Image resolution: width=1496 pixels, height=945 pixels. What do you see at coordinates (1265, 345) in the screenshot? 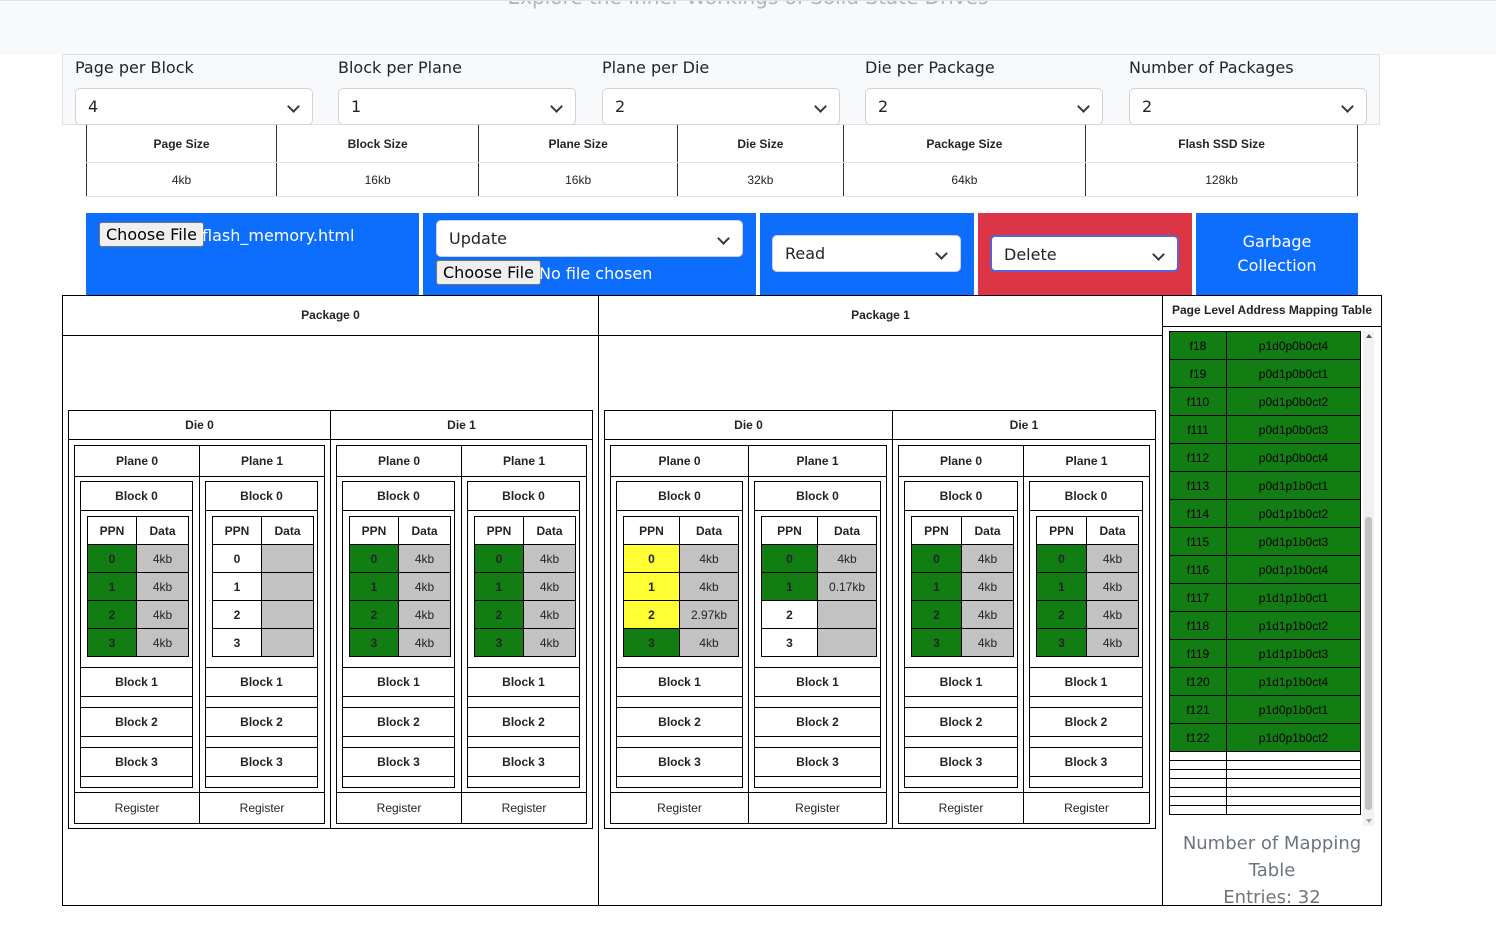
I see `mapping-row: f18 p1d0p0b0ct4` at bounding box center [1265, 345].